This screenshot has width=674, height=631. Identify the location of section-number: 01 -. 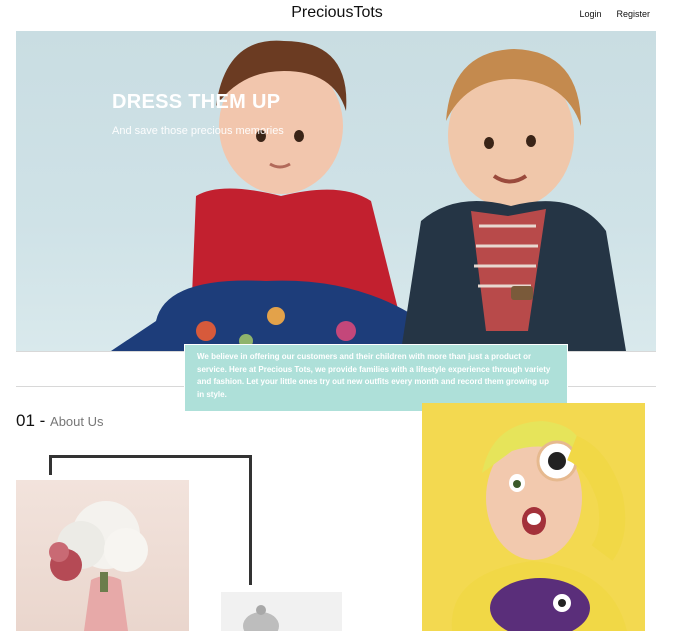
(31, 420).